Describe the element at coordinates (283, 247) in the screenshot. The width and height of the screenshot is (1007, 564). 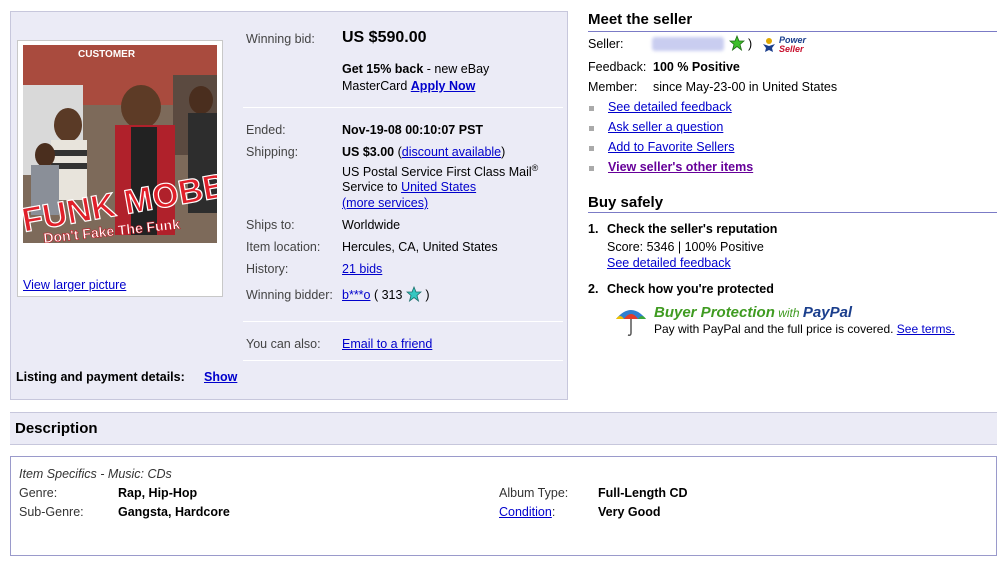
I see `item-location-label: Item location:` at that location.